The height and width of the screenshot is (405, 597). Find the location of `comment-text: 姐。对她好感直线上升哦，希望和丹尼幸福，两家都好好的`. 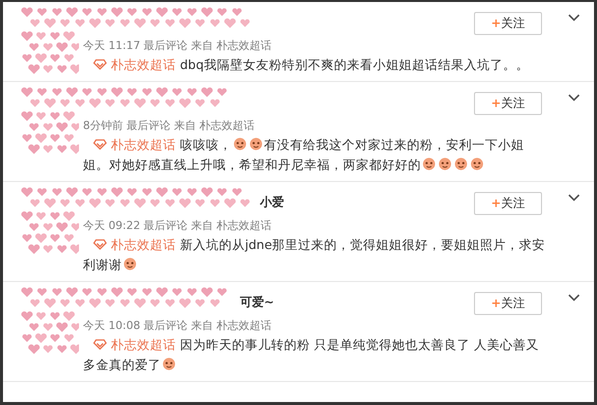

comment-text: 姐。对她好感直线上升哦，希望和丹尼幸福，两家都好好的 is located at coordinates (252, 164).